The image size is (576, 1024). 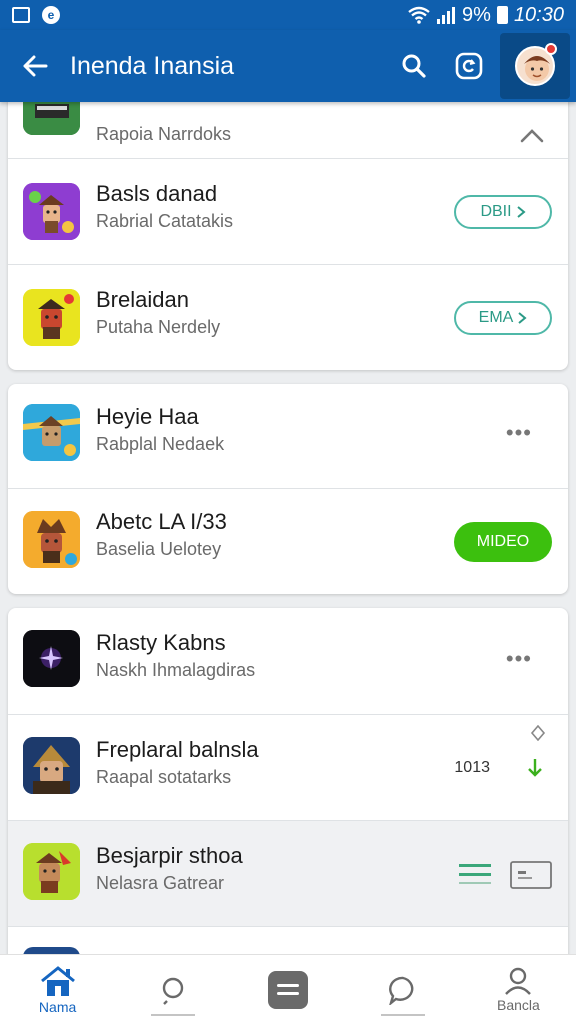 What do you see at coordinates (21, 15) in the screenshot?
I see `gallery-icon` at bounding box center [21, 15].